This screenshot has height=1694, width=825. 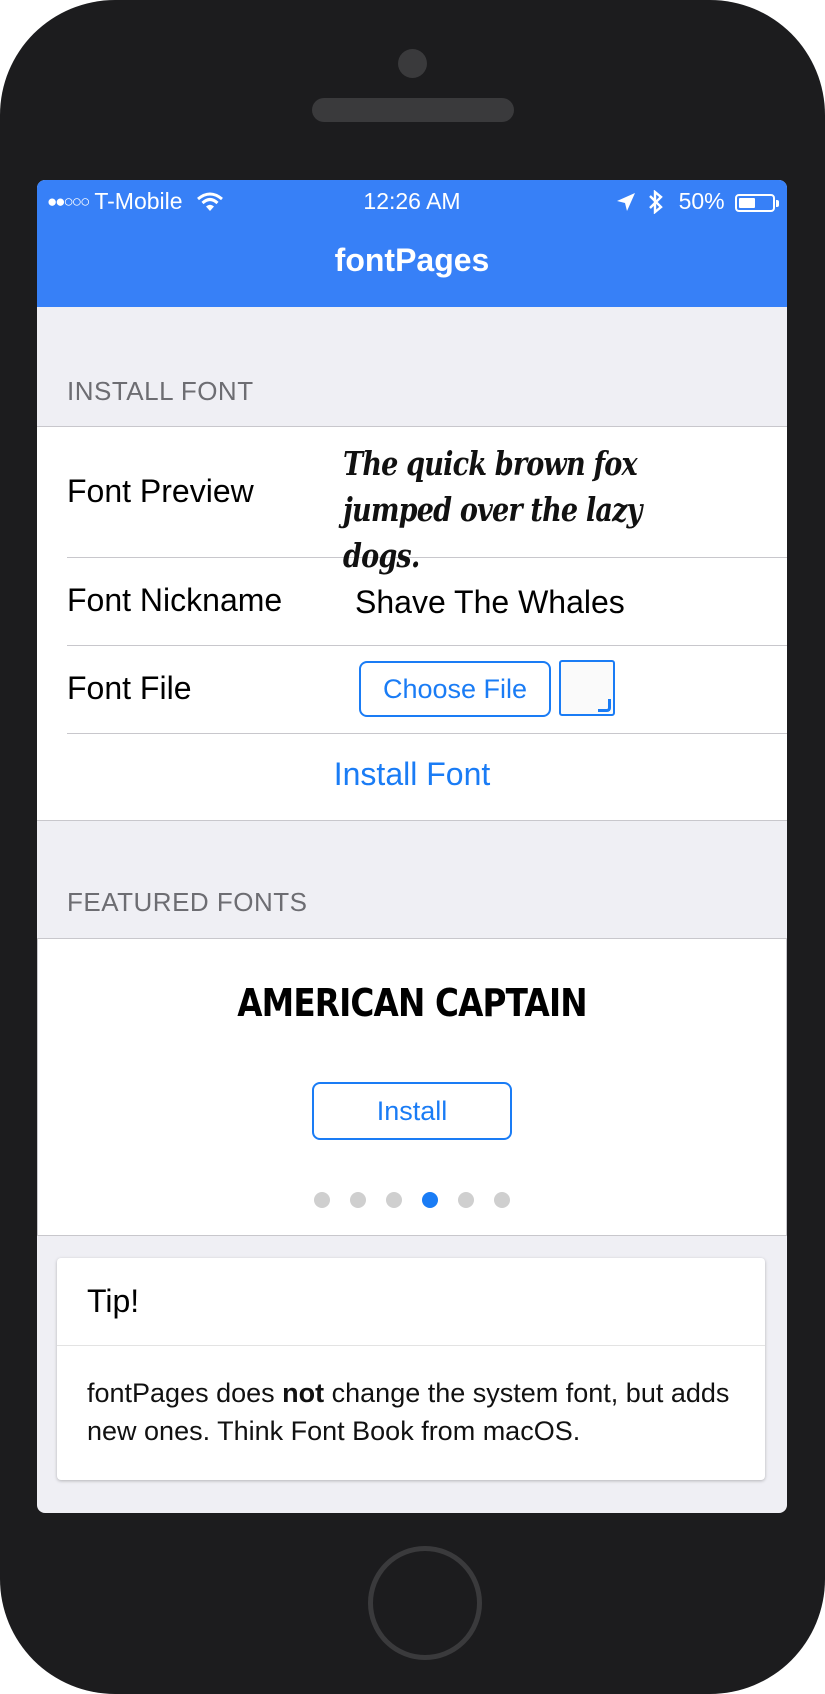 I want to click on location-arrow-icon, so click(x=625, y=202).